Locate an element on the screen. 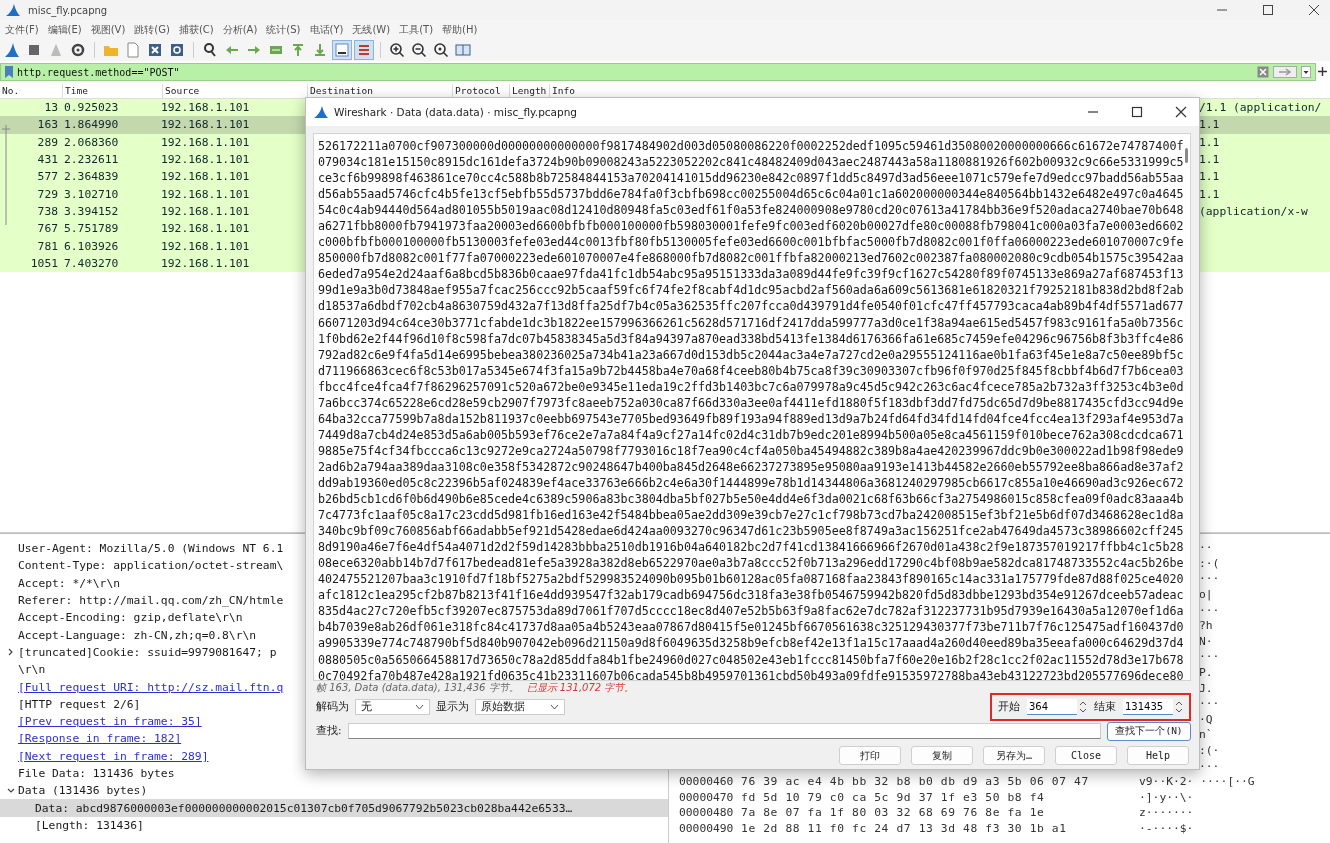 The width and height of the screenshot is (1330, 843). hex-data-line: 0c70492fa70b487e428a1921fd0635c41b23311607b06cada545b8b4959701361cbd50b493a09fdfe91535972788ba43eb43122723bd205577696dece80 is located at coordinates (751, 673).